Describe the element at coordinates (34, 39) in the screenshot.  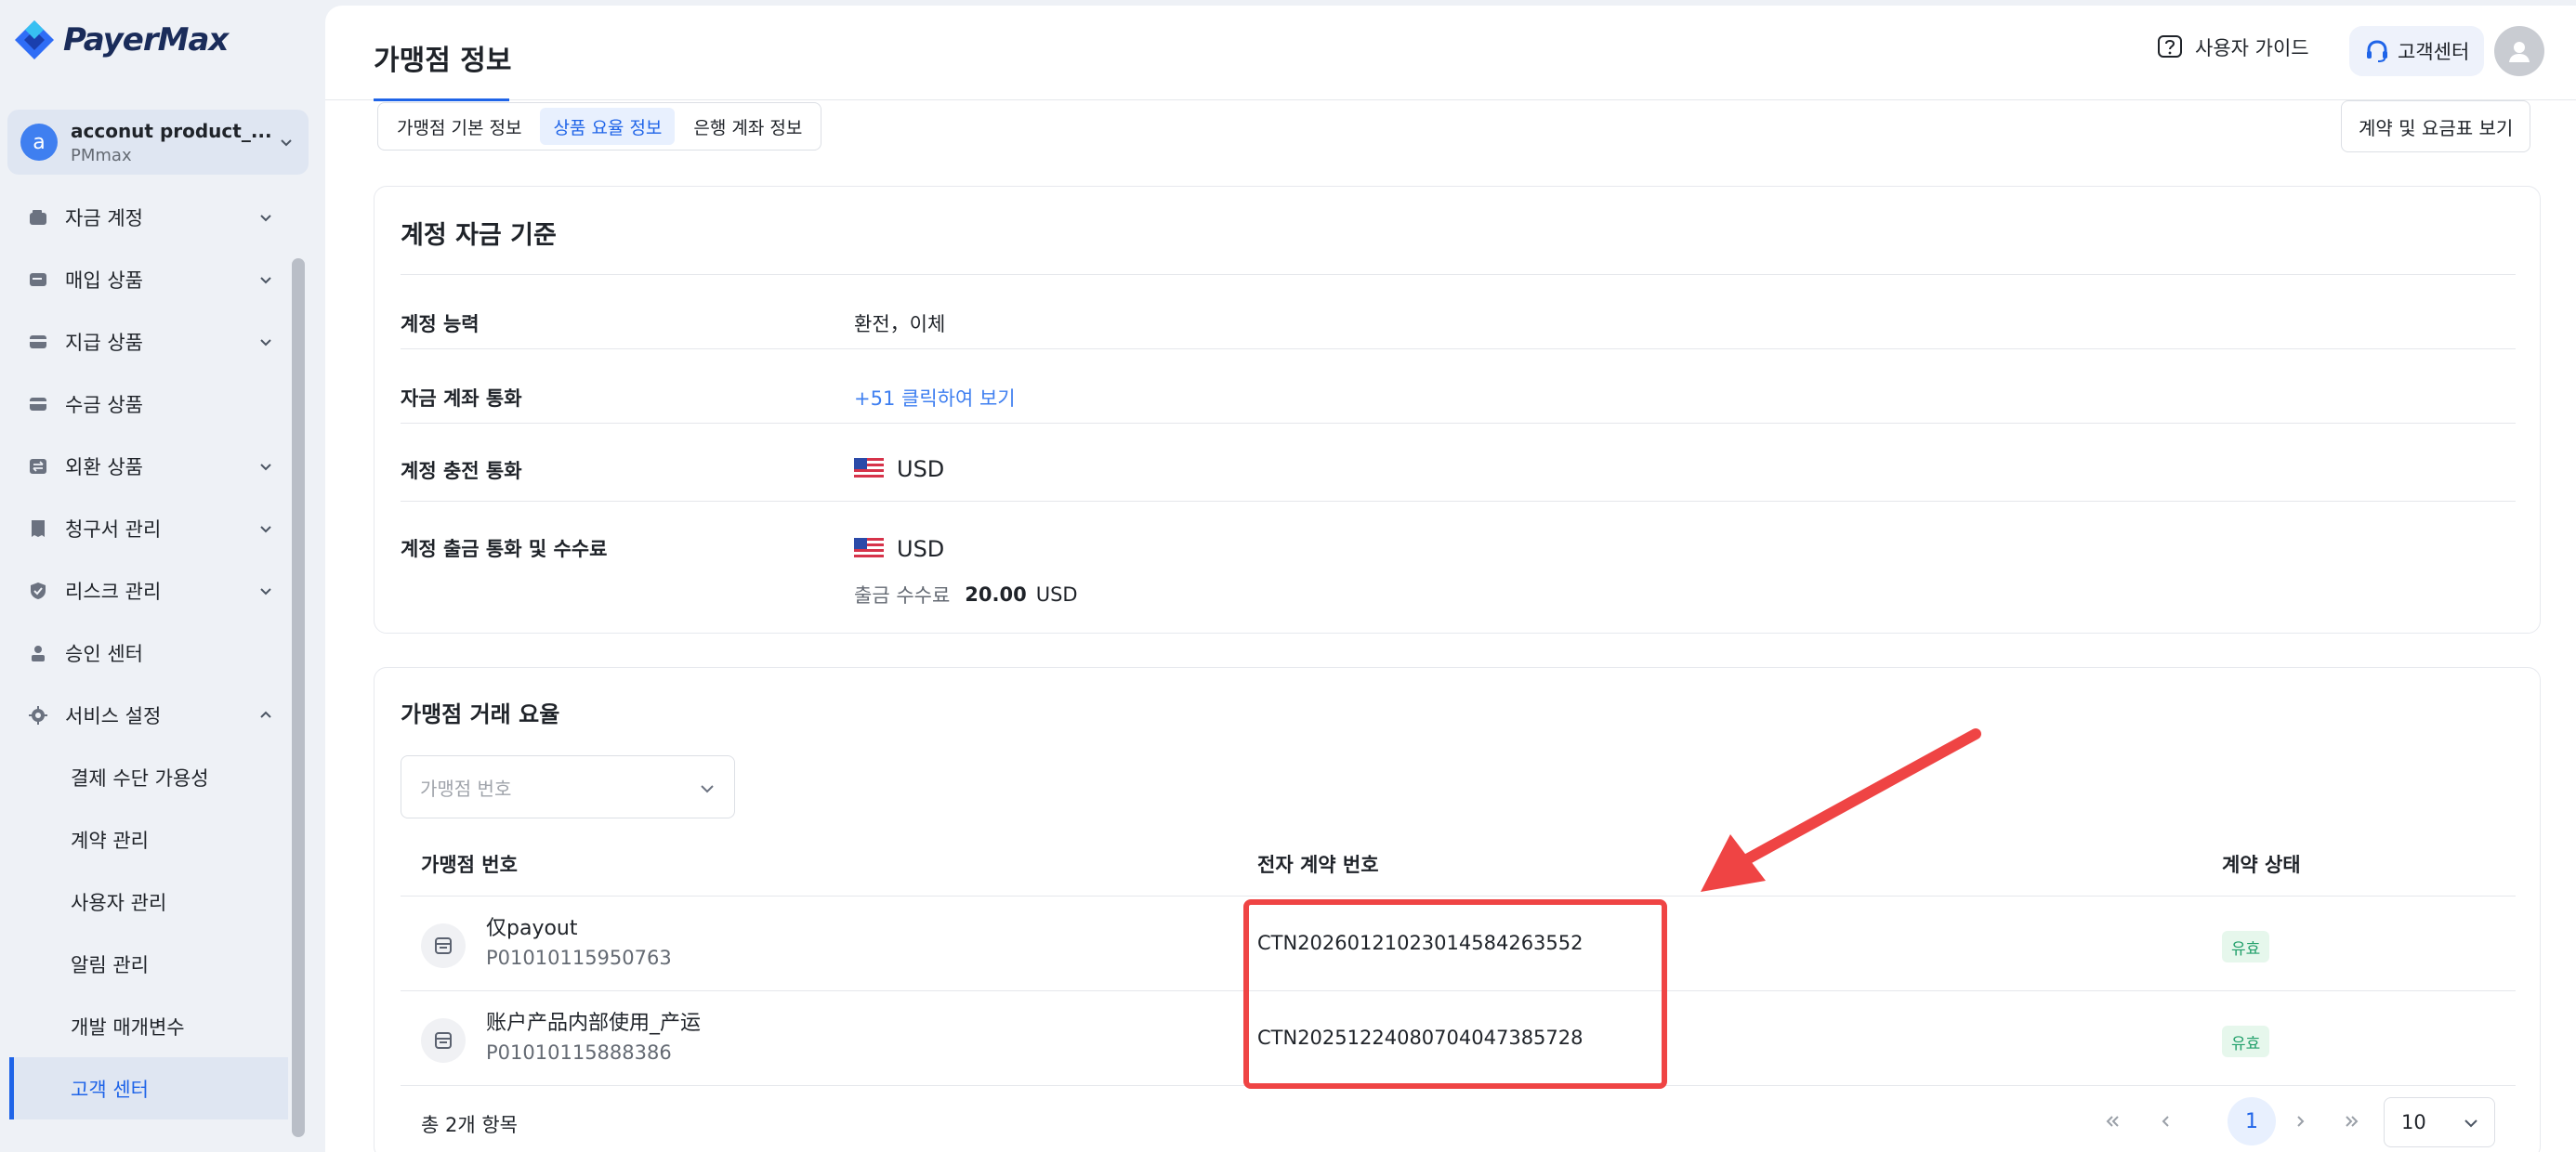
I see `payermax-logo-icon` at that location.